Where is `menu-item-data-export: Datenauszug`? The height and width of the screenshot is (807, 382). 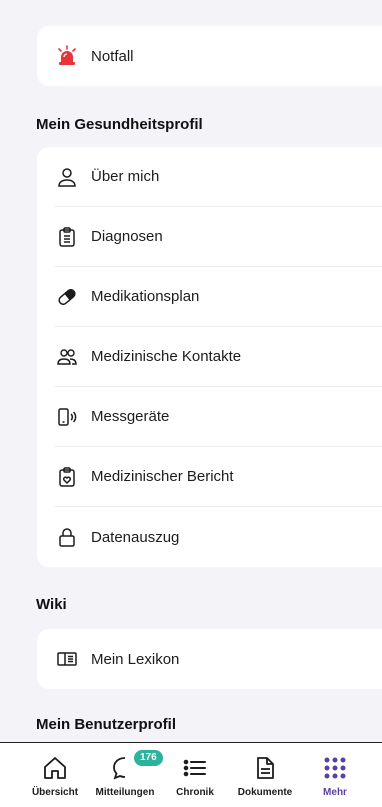
menu-item-data-export: Datenauszug is located at coordinates (218, 537).